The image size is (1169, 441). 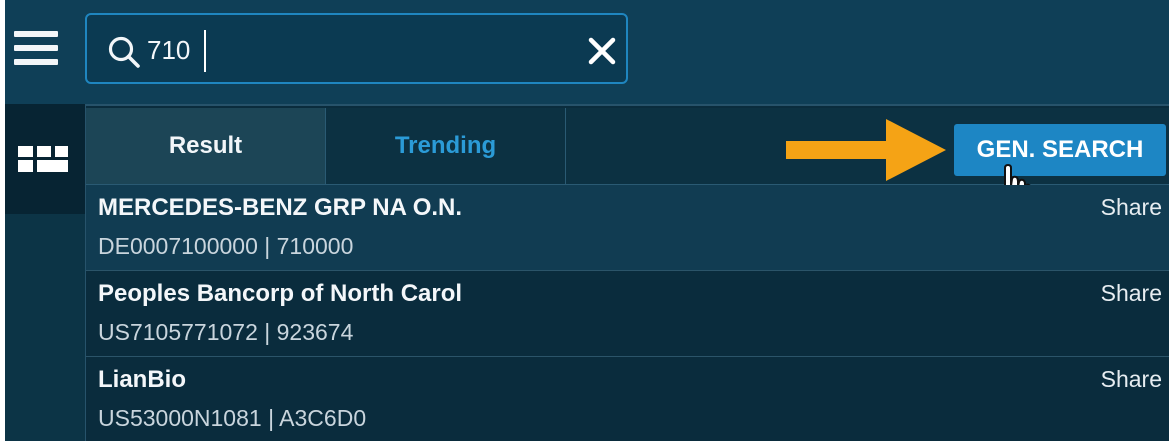 What do you see at coordinates (45, 272) in the screenshot?
I see `left-rail` at bounding box center [45, 272].